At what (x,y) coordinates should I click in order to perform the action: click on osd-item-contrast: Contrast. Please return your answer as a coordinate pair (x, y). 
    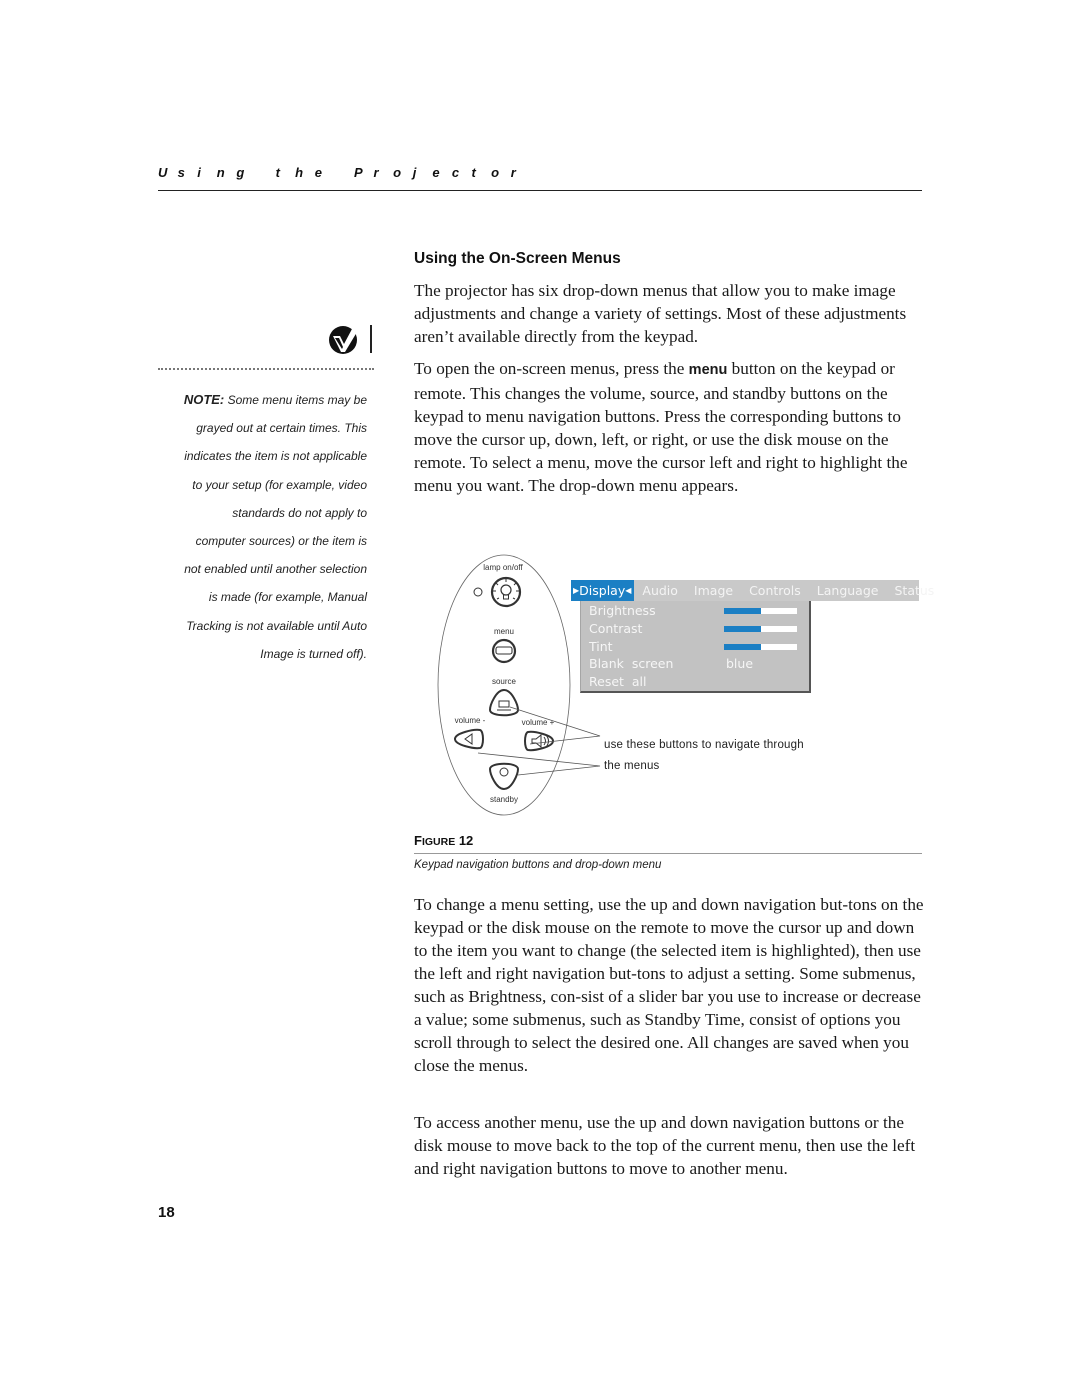
    Looking at the image, I should click on (696, 629).